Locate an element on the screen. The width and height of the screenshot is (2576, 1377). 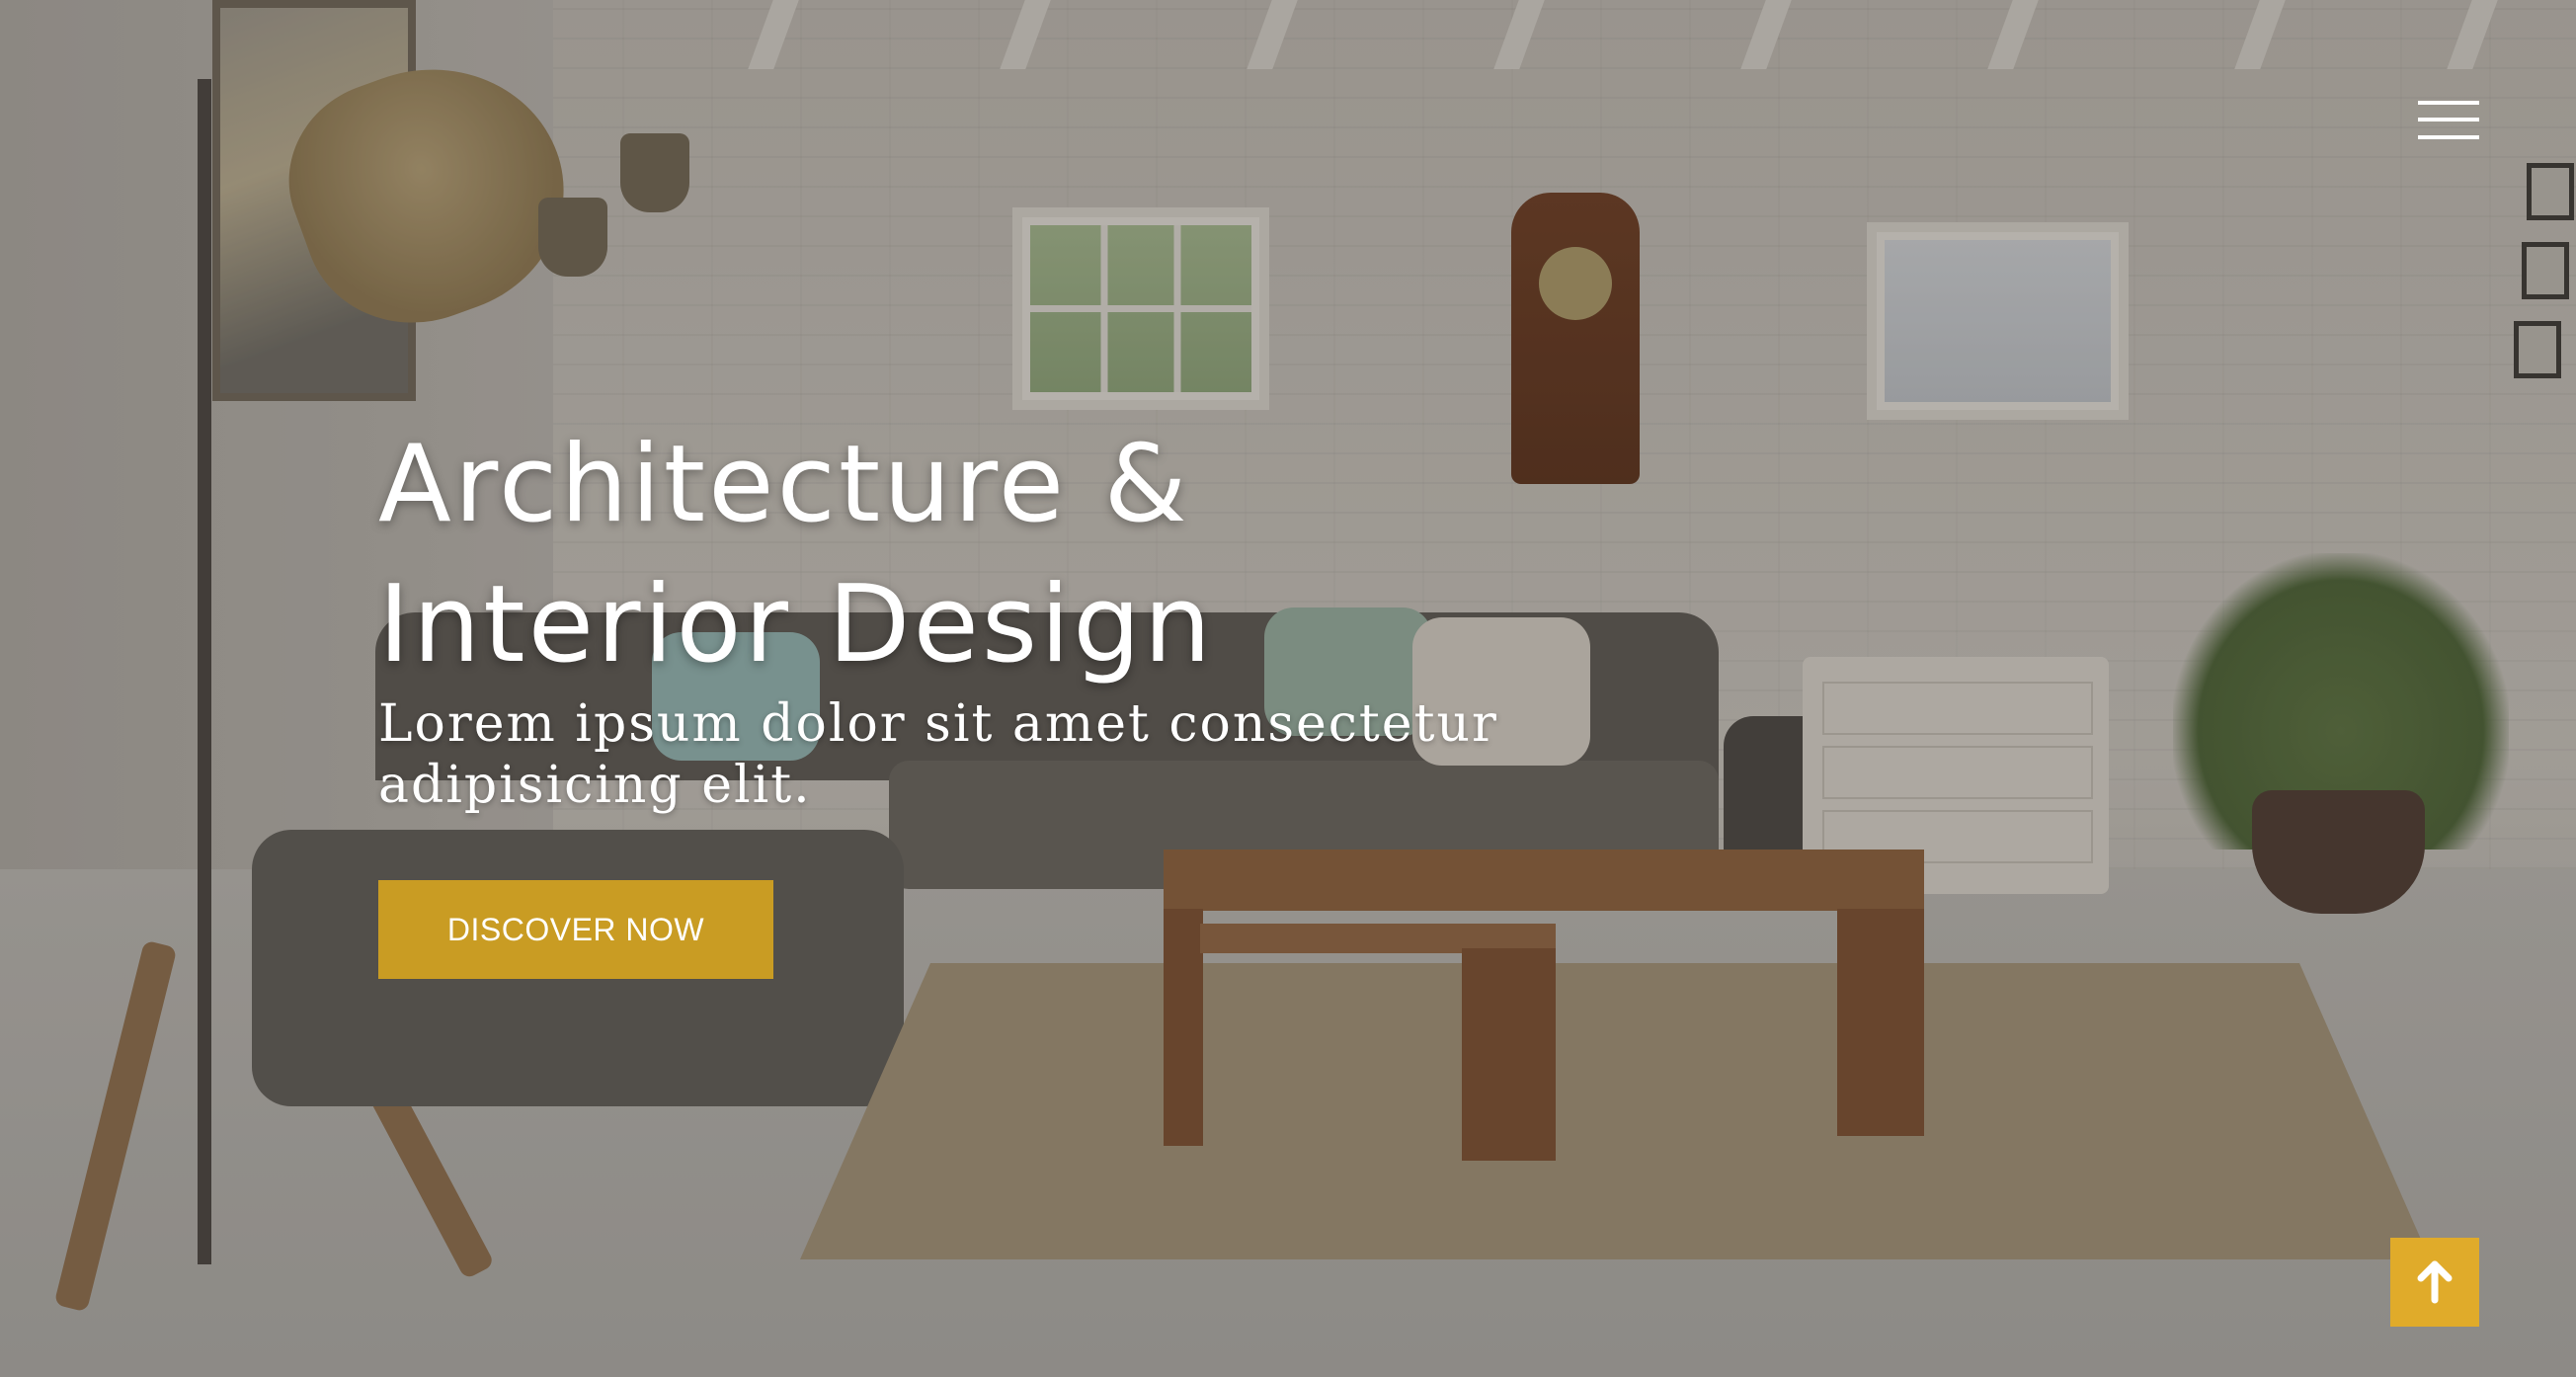
arrow-up-icon is located at coordinates (2435, 1282).